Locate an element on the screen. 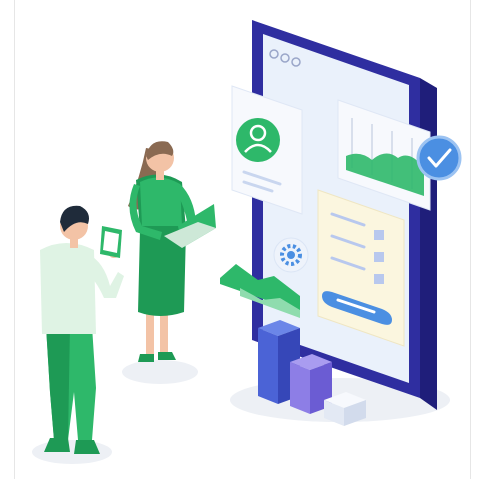  floor-shadow-woman is located at coordinates (160, 372).